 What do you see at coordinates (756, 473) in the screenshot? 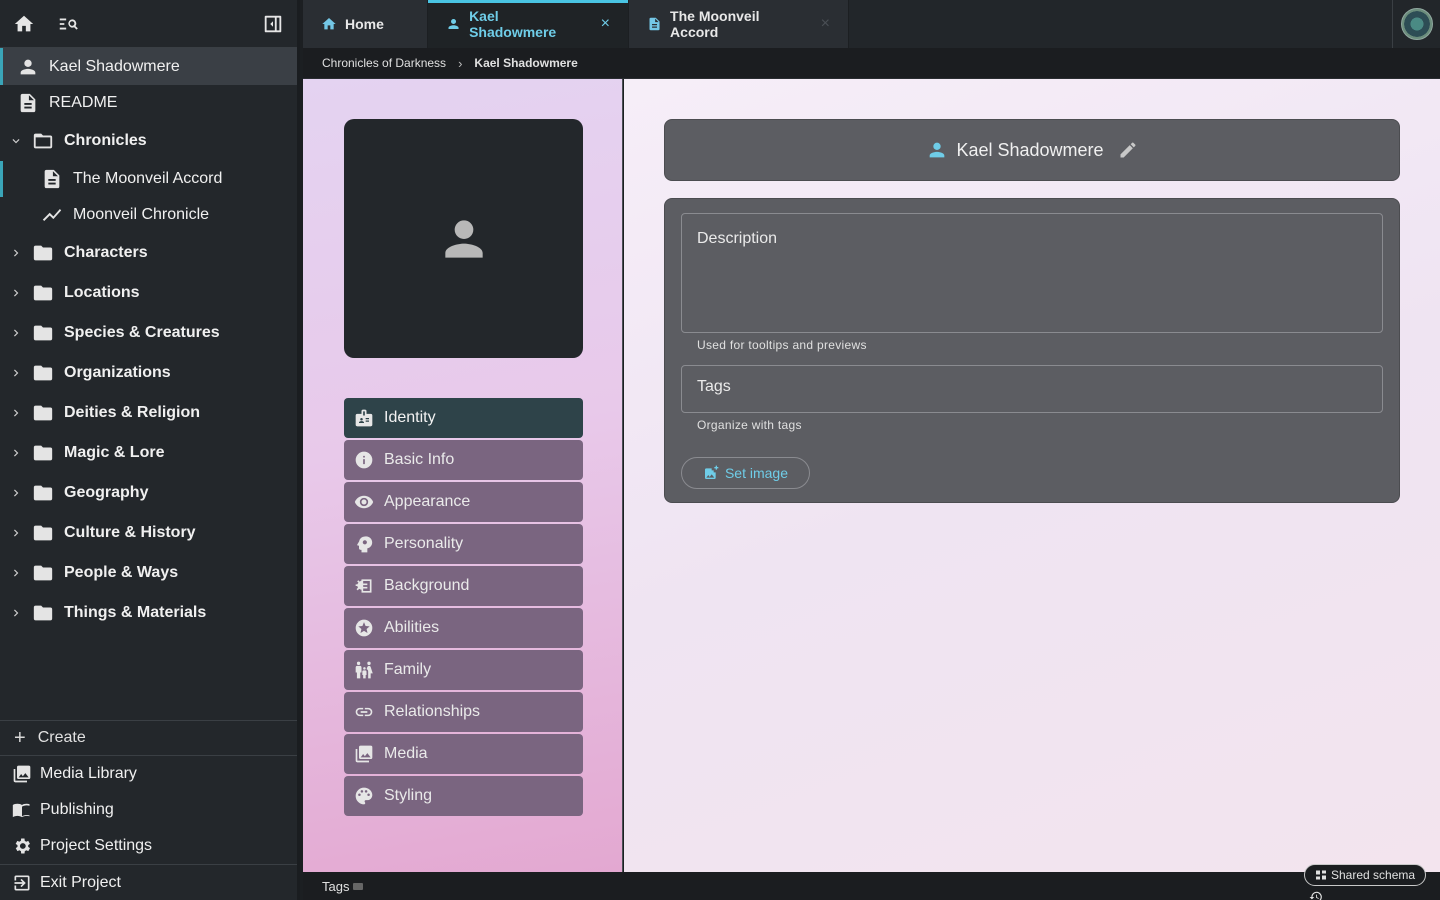
I see `set-image-label: Set image` at bounding box center [756, 473].